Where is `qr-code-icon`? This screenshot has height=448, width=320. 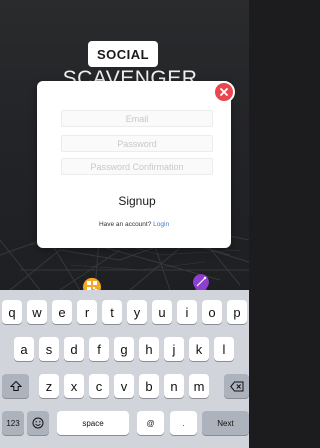 qr-code-icon is located at coordinates (92, 282).